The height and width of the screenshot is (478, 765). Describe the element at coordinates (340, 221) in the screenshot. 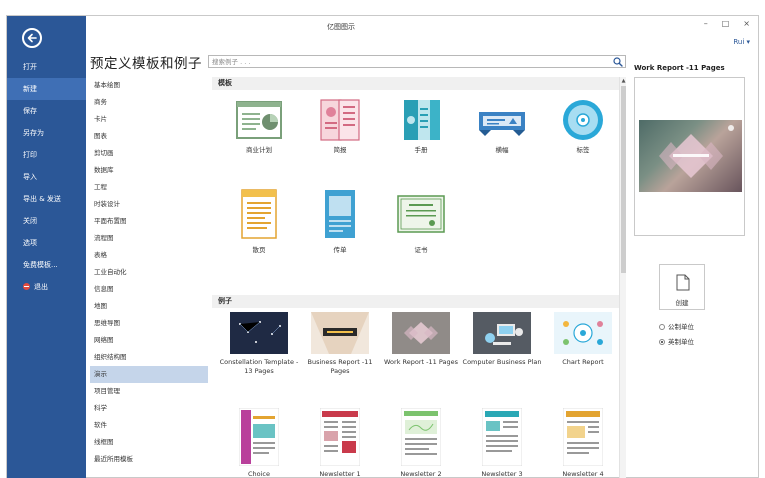

I see `template-tile: 传单` at that location.